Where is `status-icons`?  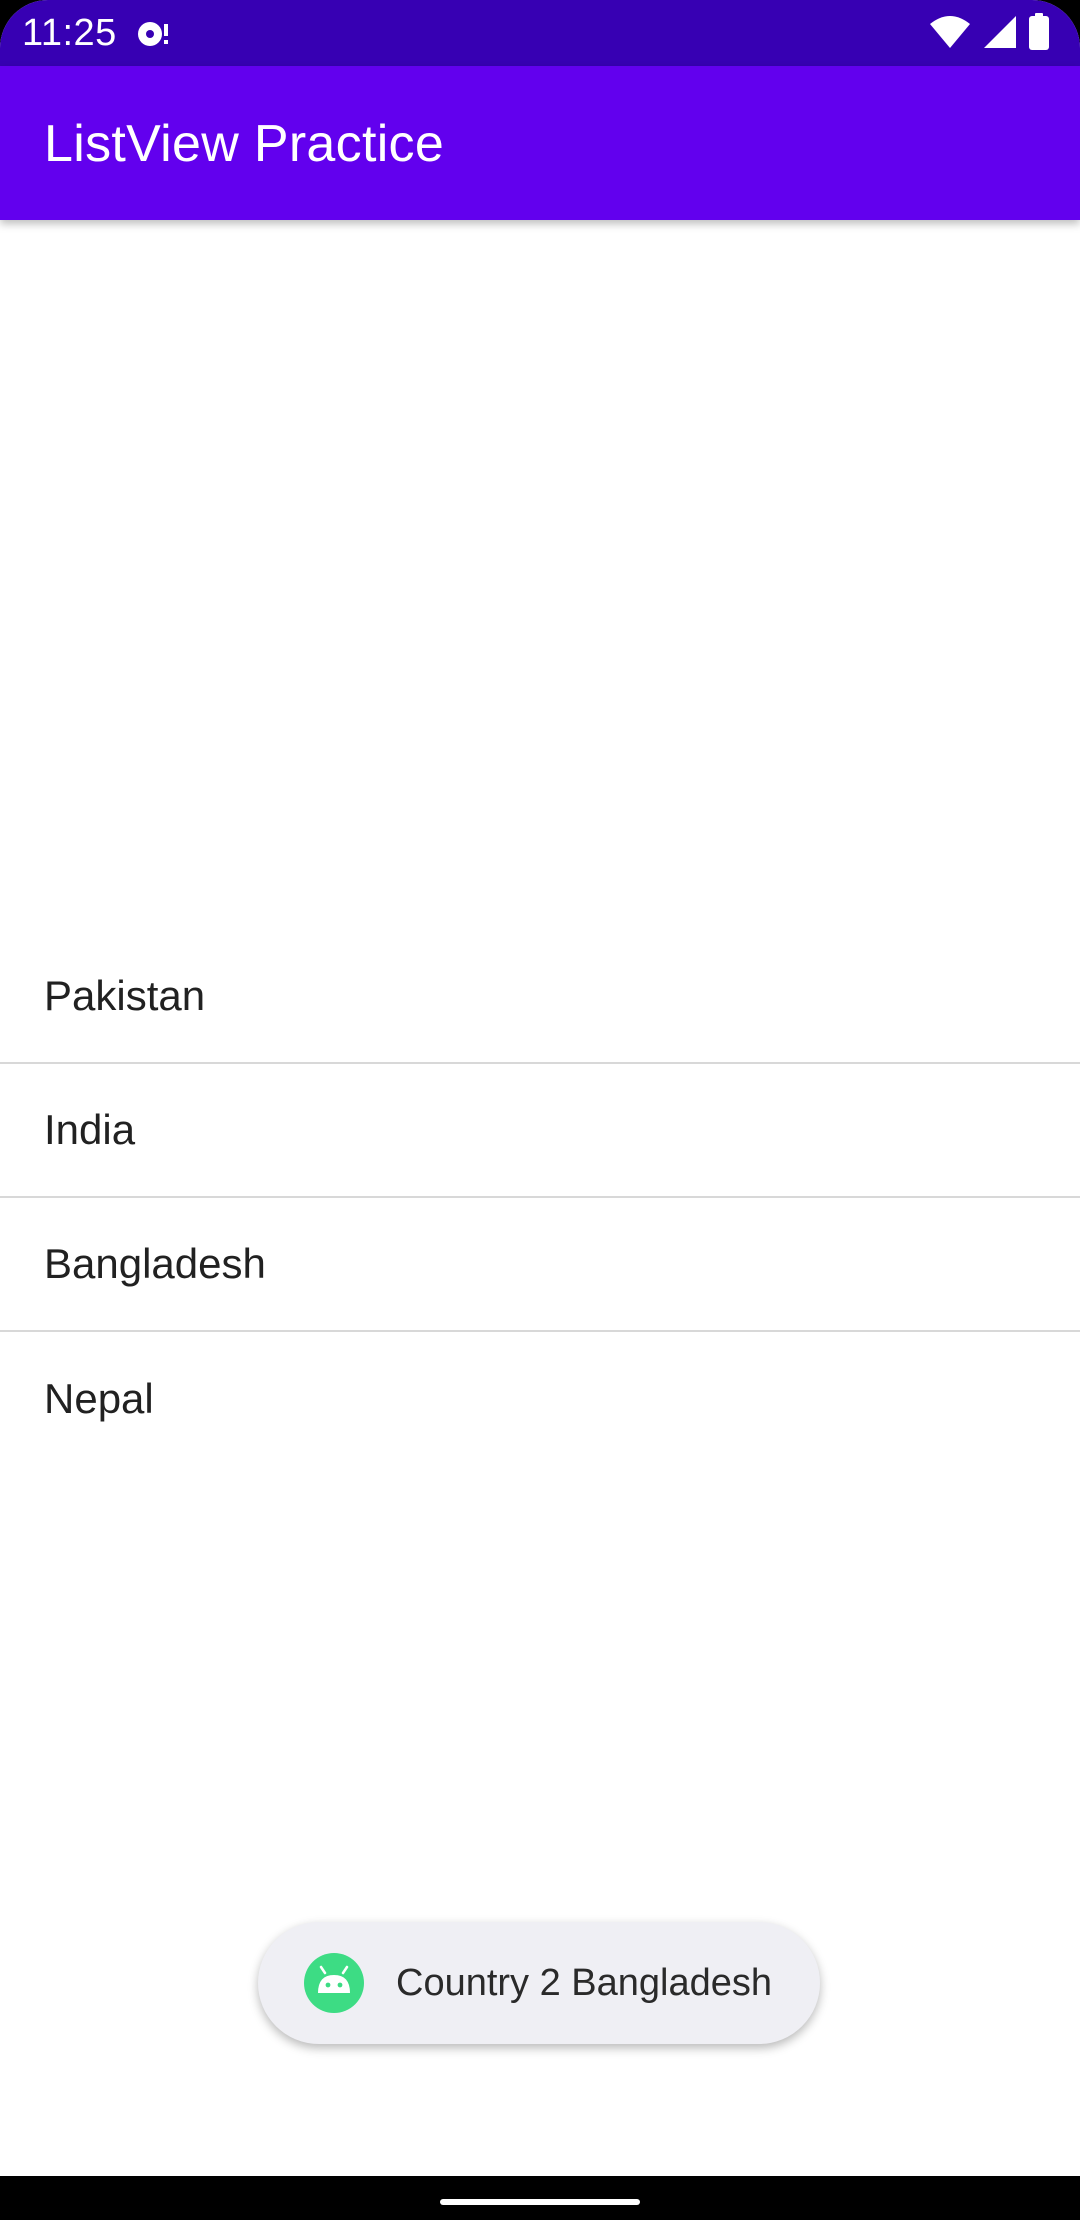 status-icons is located at coordinates (989, 34).